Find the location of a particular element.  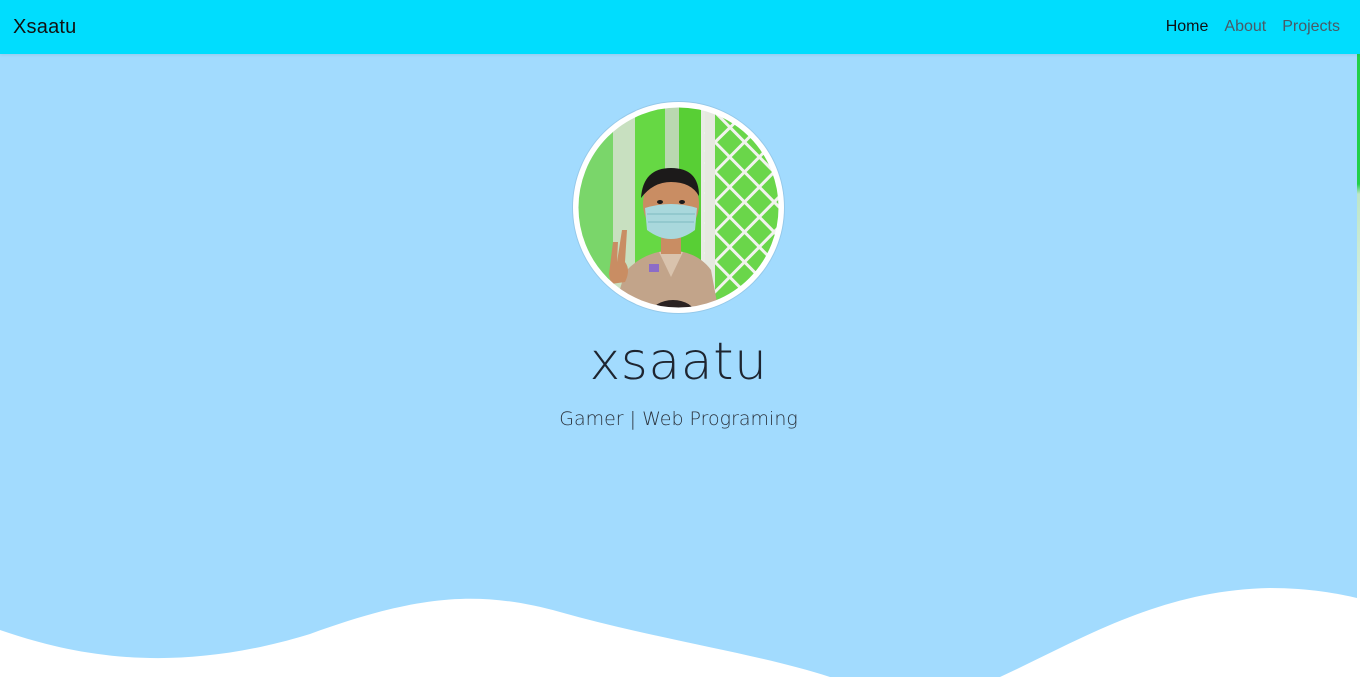

nav-links: Home About Projects is located at coordinates (1249, 27).